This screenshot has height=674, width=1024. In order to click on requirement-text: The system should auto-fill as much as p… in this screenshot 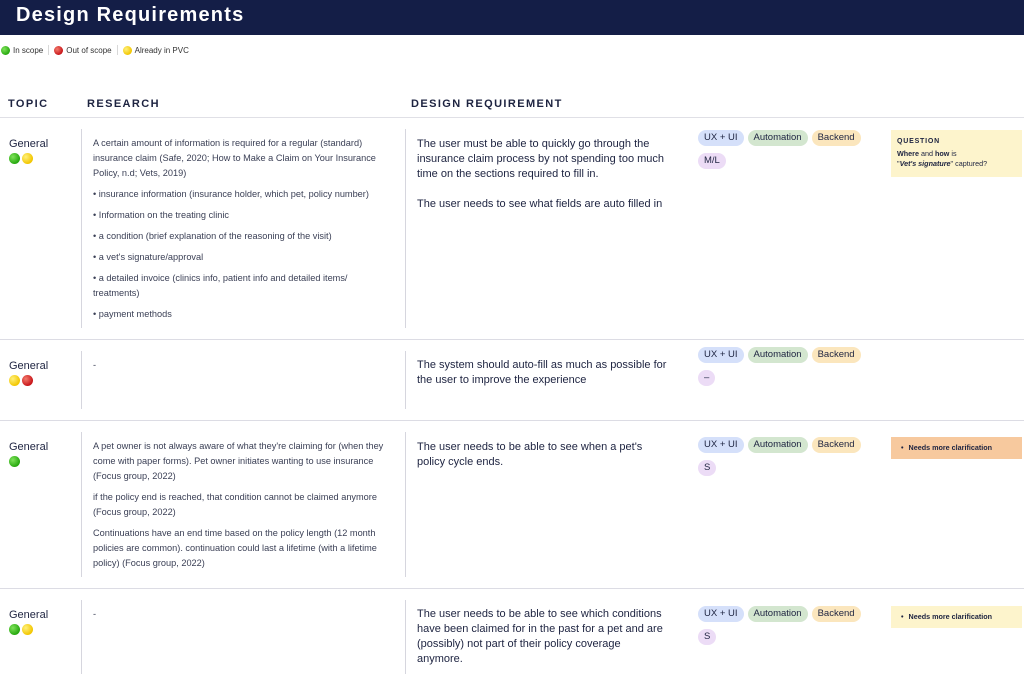, I will do `click(542, 372)`.